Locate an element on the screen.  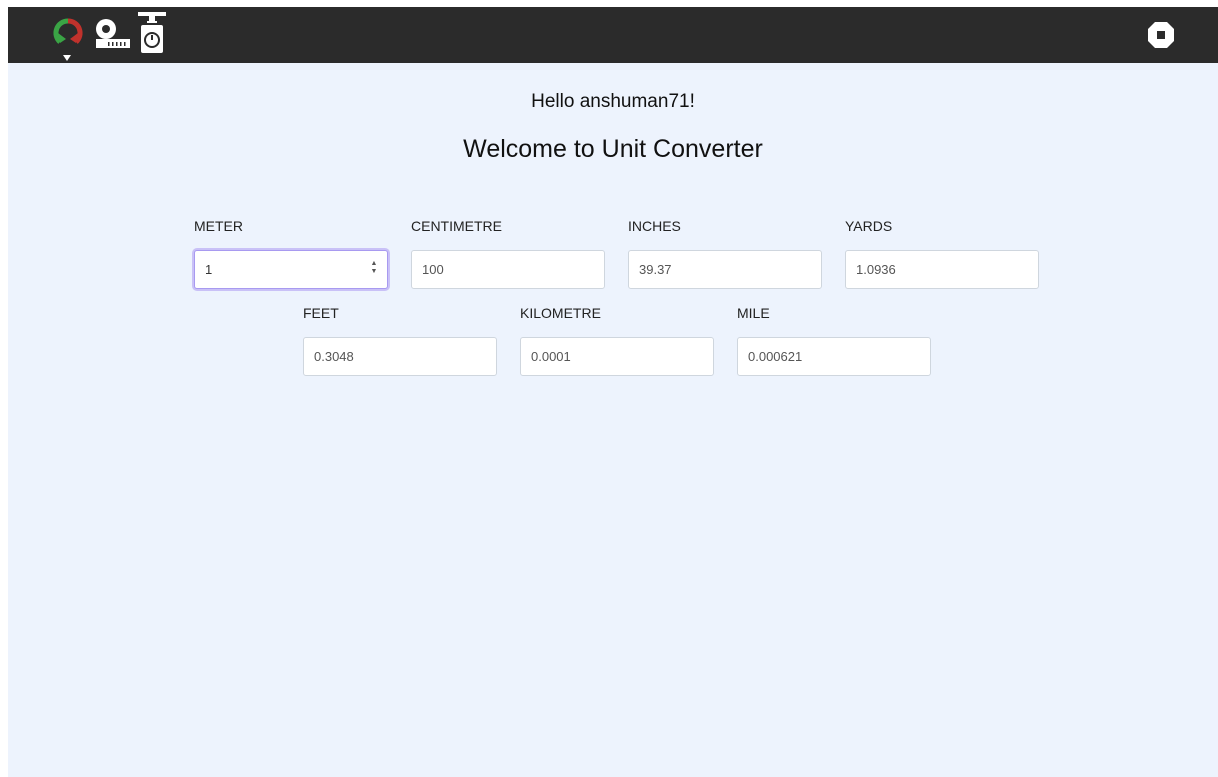
mile-label: MILE is located at coordinates (753, 313).